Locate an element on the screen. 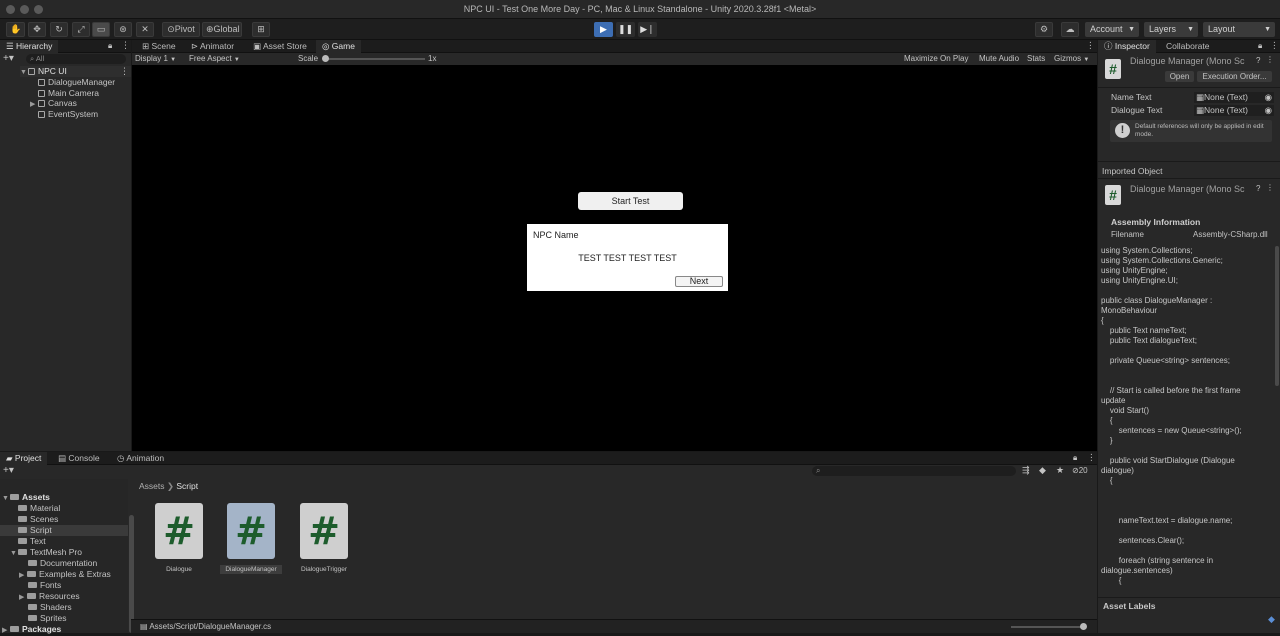  rect-tool-icon: ▭ is located at coordinates (101, 29).